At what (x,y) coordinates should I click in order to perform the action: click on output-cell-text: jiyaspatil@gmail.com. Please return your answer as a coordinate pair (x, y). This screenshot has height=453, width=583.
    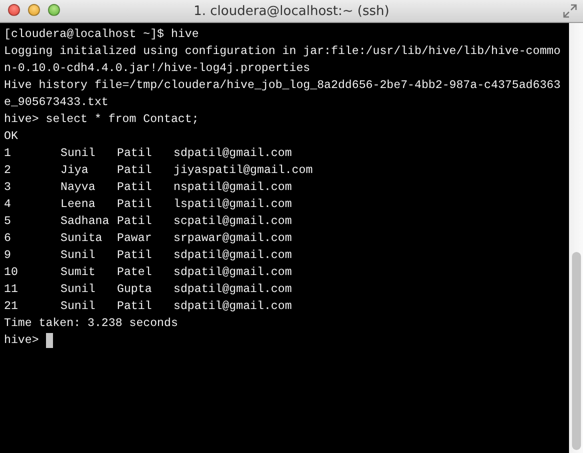
    Looking at the image, I should click on (243, 171).